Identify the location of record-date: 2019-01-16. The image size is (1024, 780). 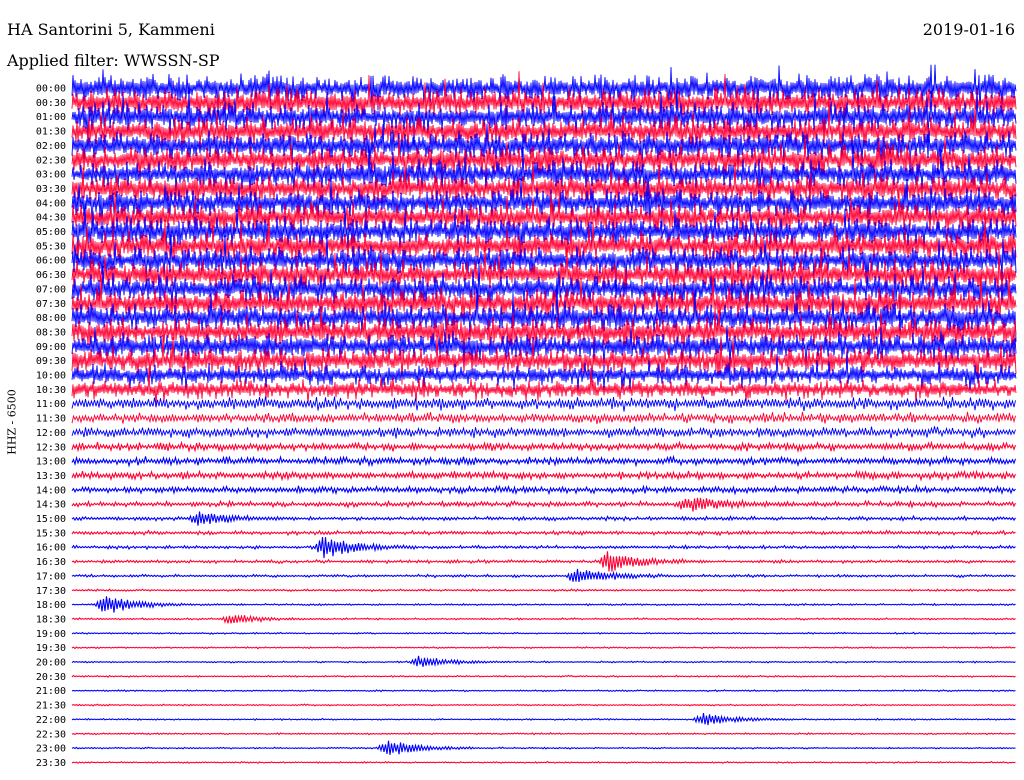
(968, 29).